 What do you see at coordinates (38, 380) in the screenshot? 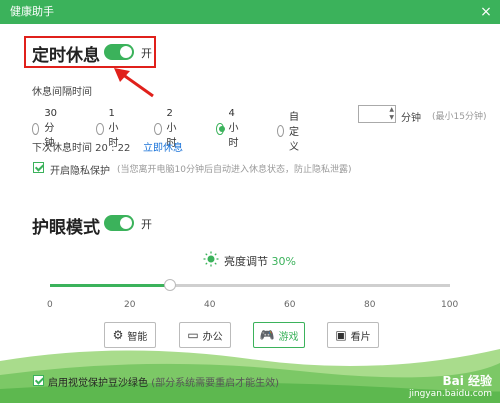
I see `green-filter-checkbox` at bounding box center [38, 380].